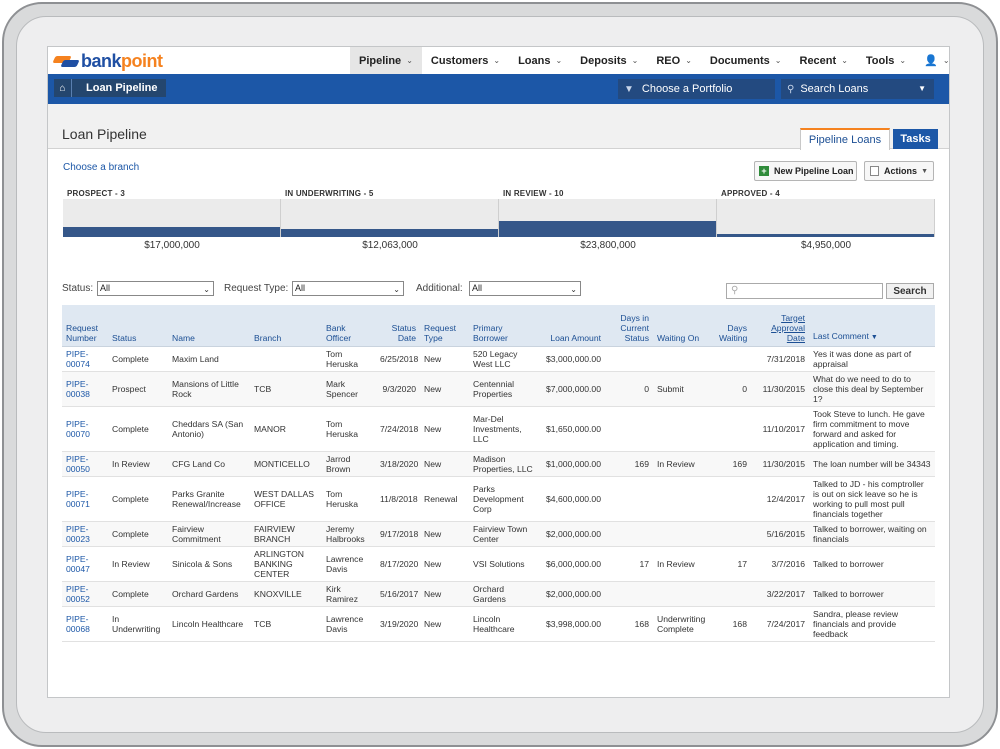 The width and height of the screenshot is (1000, 749). I want to click on column-header: Request Number, so click(85, 326).